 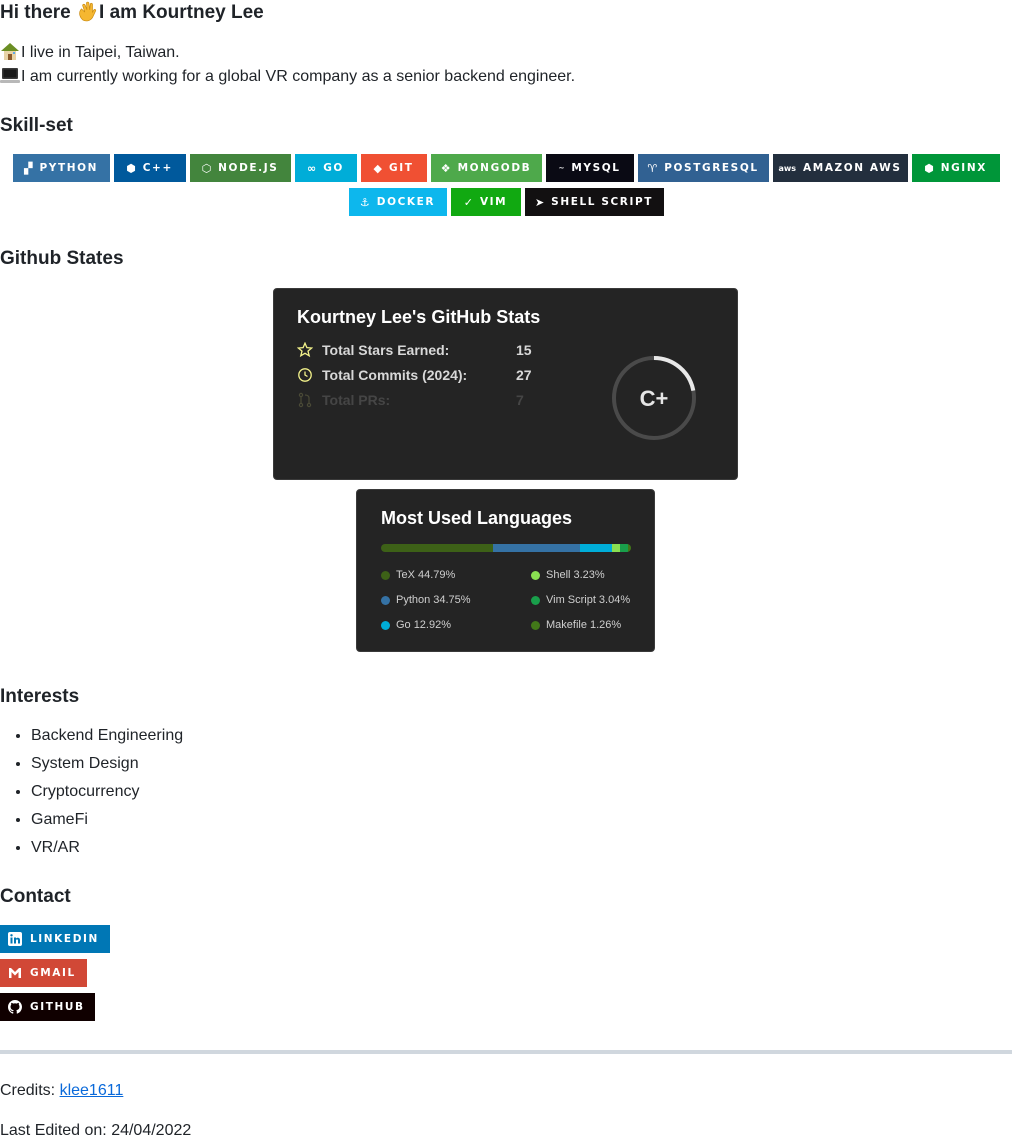 I want to click on cplusplus-badge: ⬢ C++, so click(x=149, y=168).